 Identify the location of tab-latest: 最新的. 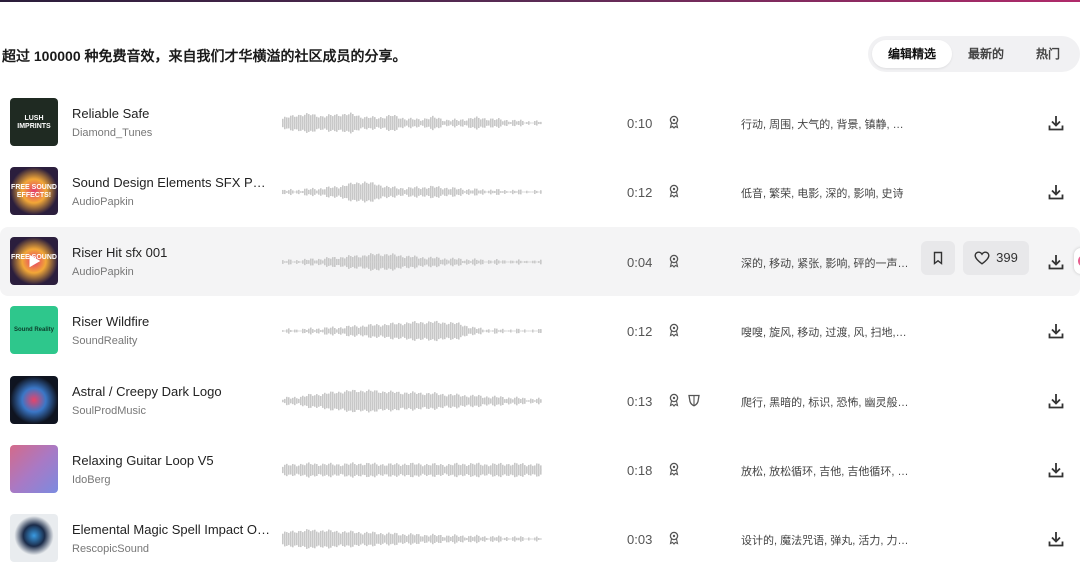
(986, 54).